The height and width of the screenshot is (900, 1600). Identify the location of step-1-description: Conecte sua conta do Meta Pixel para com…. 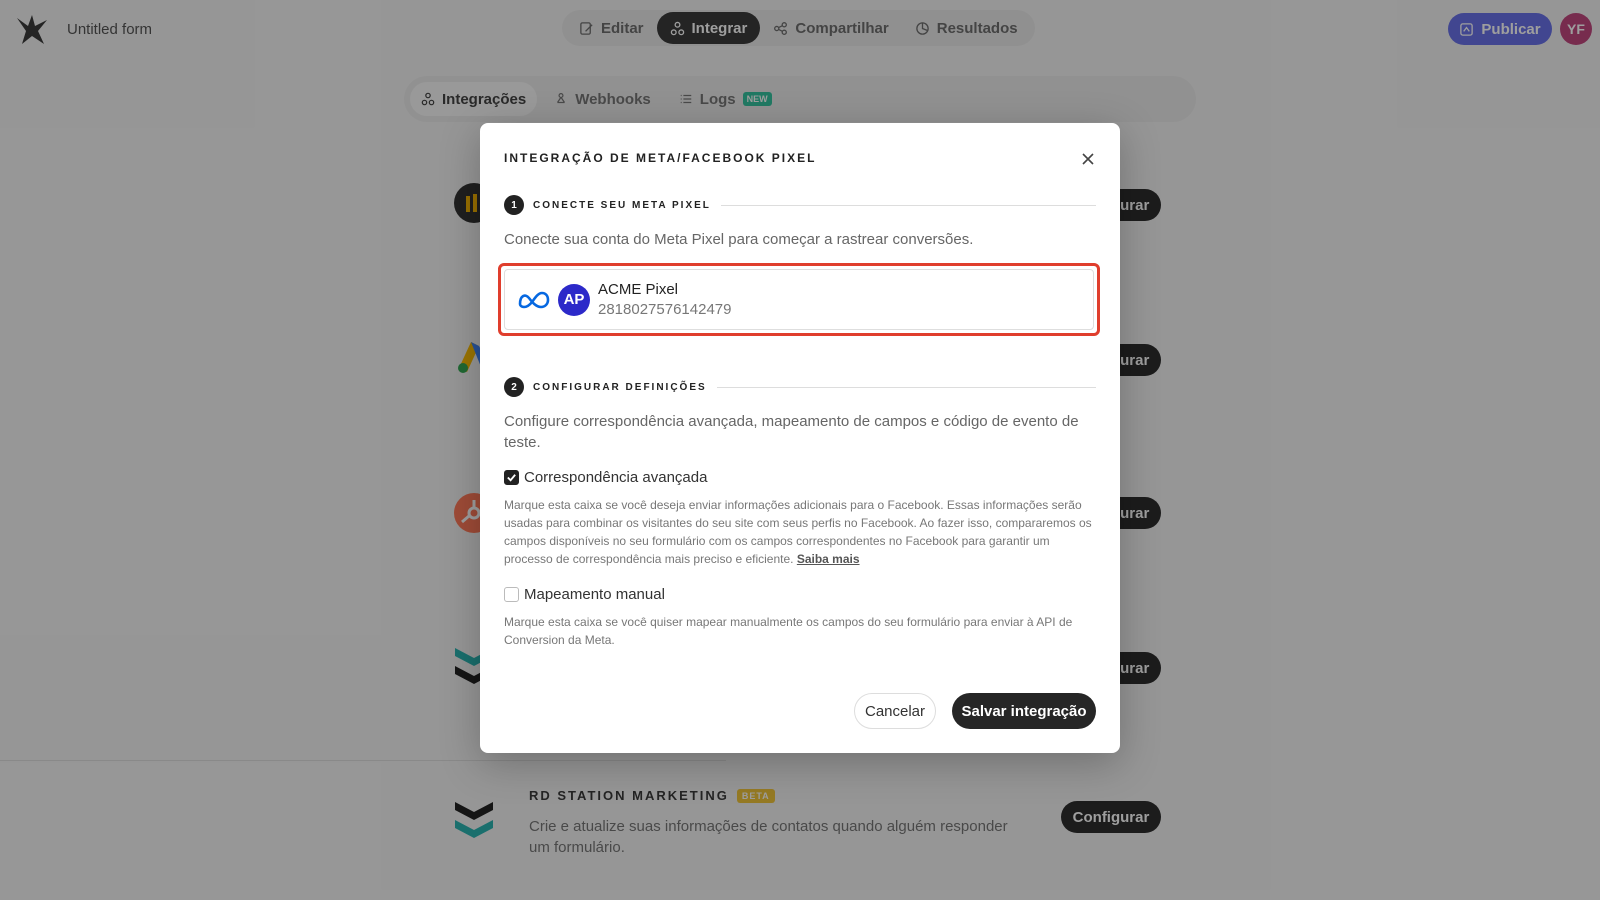
(739, 239).